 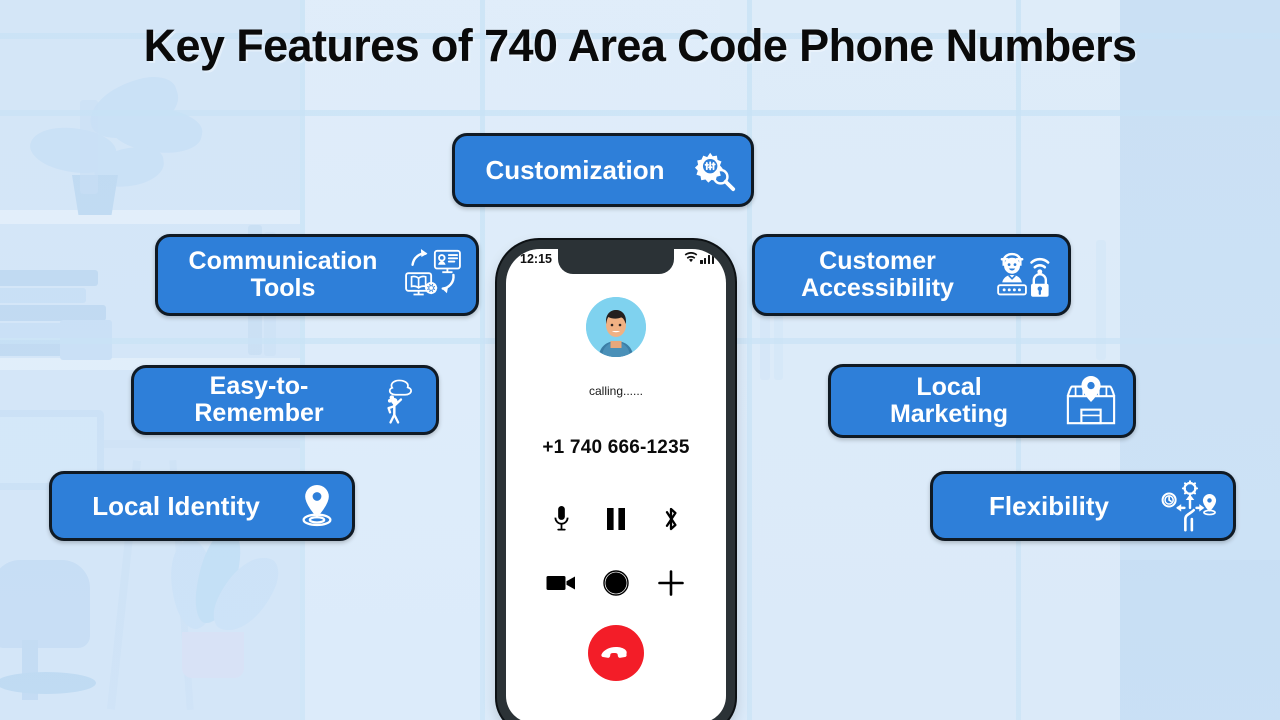 What do you see at coordinates (259, 399) in the screenshot?
I see `badge-easy-to-remember-label: Easy-to- Remember` at bounding box center [259, 399].